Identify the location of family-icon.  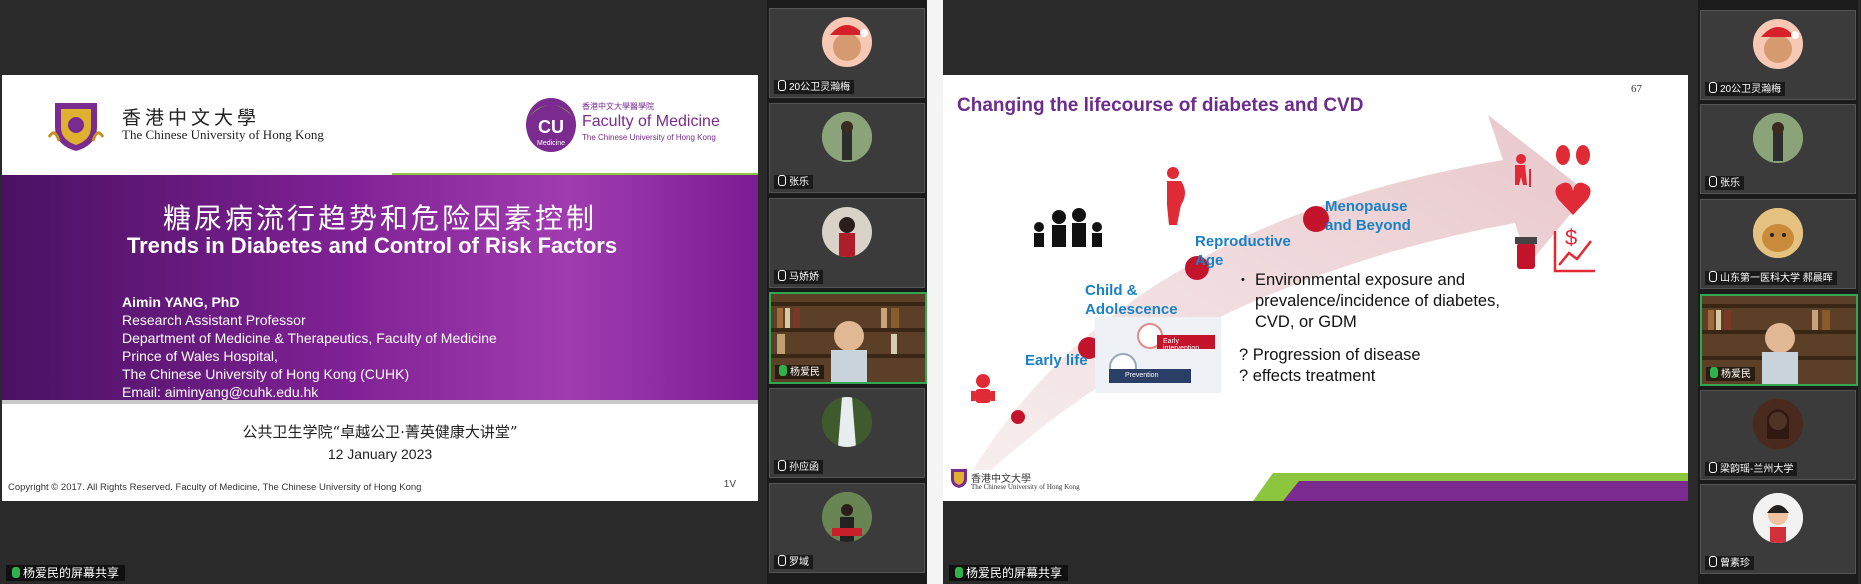
(1068, 227).